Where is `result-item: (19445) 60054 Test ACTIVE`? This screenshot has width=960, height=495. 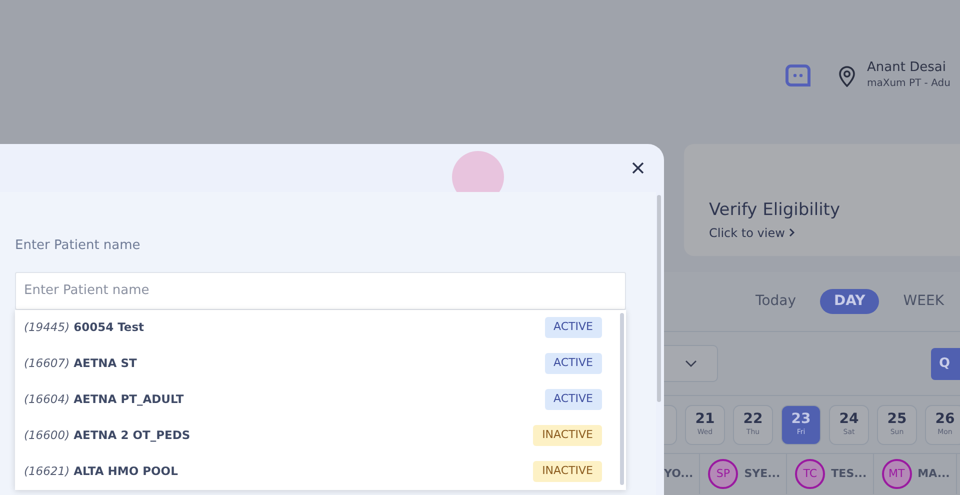
result-item: (19445) 60054 Test ACTIVE is located at coordinates (308, 328).